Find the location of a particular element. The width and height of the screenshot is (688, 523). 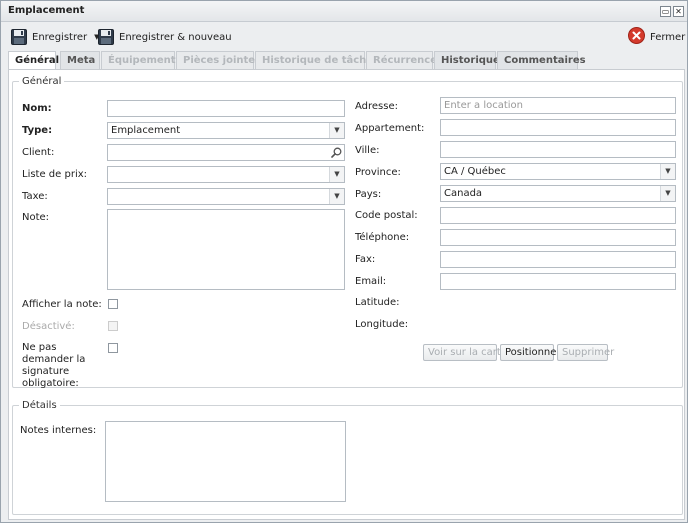

phone-input is located at coordinates (558, 237).